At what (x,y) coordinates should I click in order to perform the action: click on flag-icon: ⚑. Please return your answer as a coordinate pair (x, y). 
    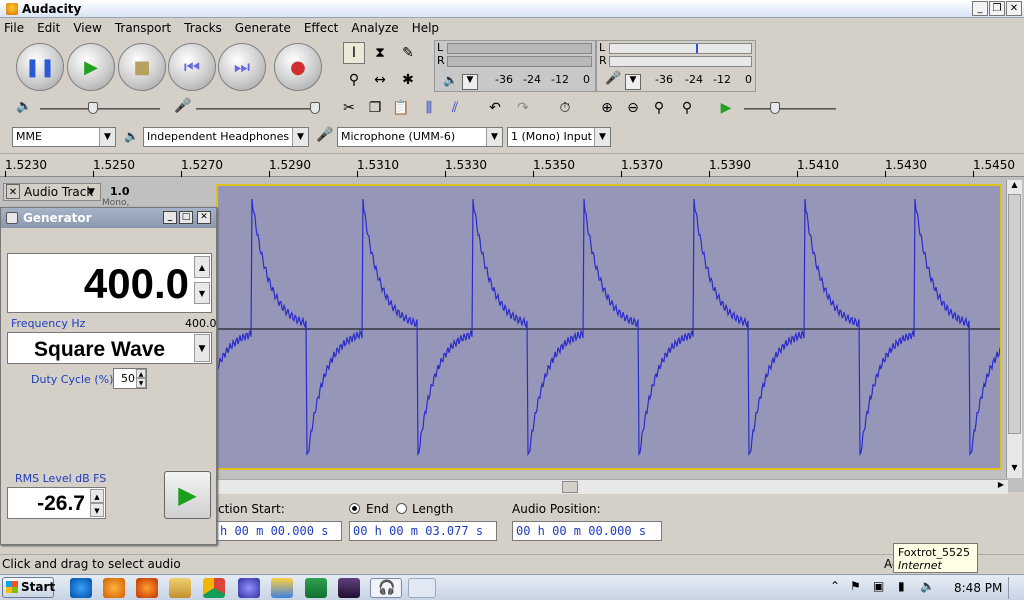
    Looking at the image, I should click on (855, 586).